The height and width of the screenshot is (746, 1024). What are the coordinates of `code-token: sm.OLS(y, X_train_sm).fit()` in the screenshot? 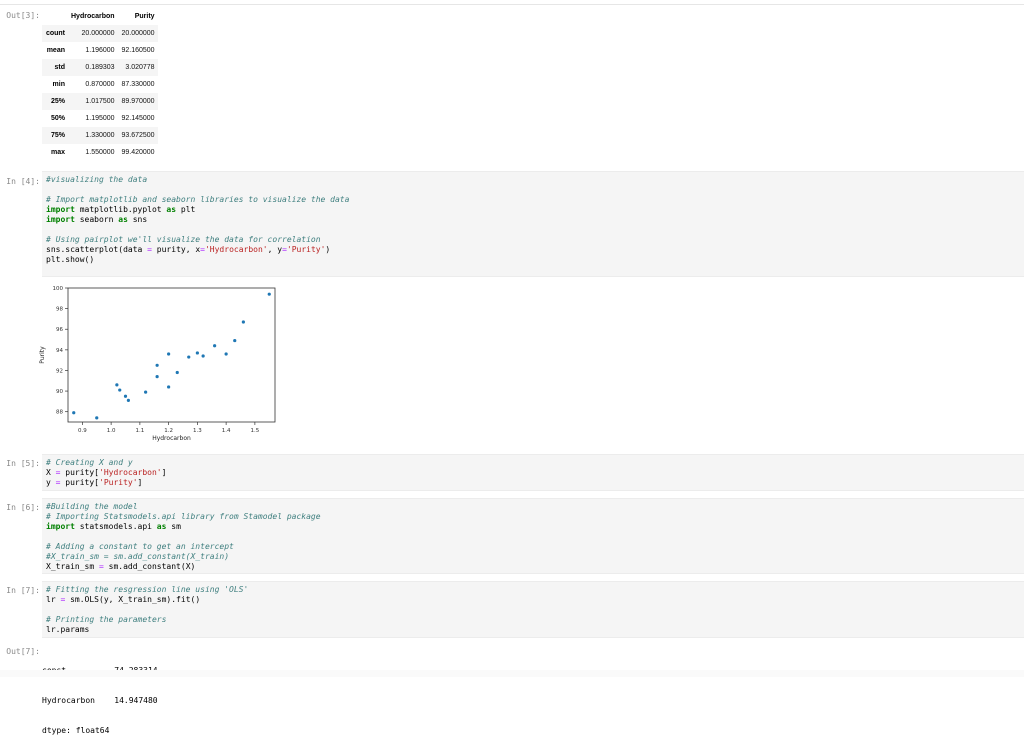 It's located at (133, 599).